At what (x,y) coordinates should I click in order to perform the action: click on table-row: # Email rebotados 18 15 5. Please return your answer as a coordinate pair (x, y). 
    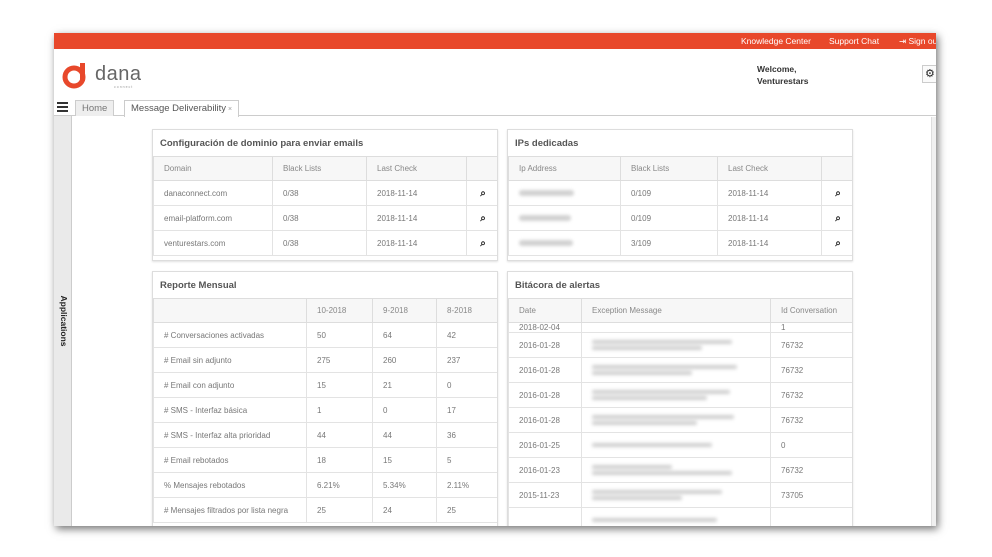
    Looking at the image, I should click on (325, 460).